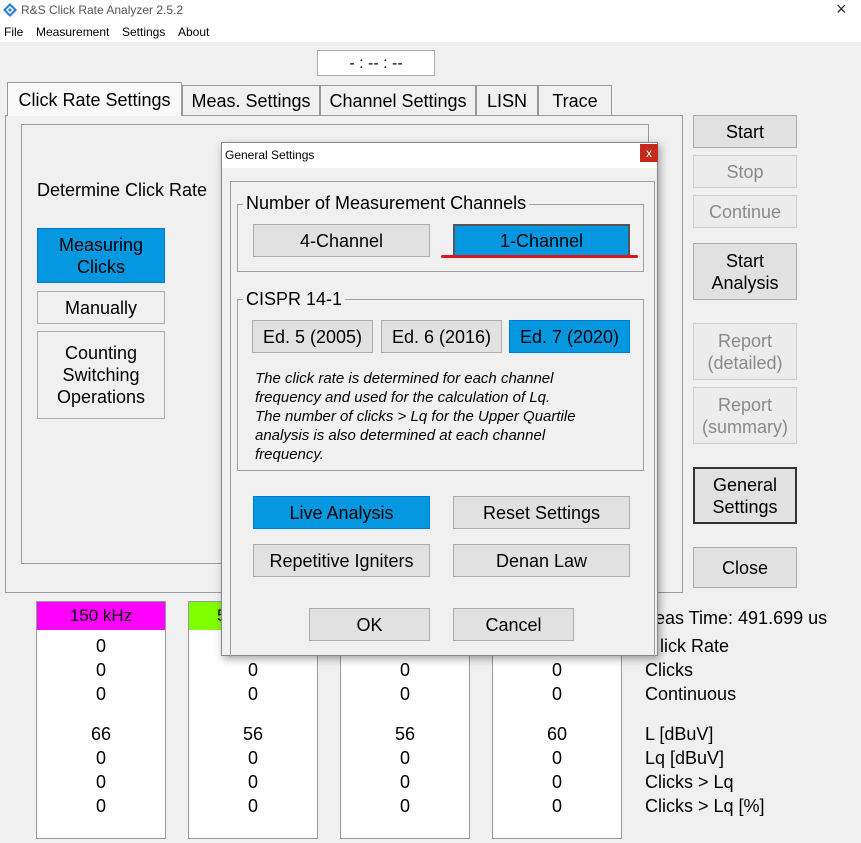  What do you see at coordinates (539, 256) in the screenshot?
I see `annotation-underline` at bounding box center [539, 256].